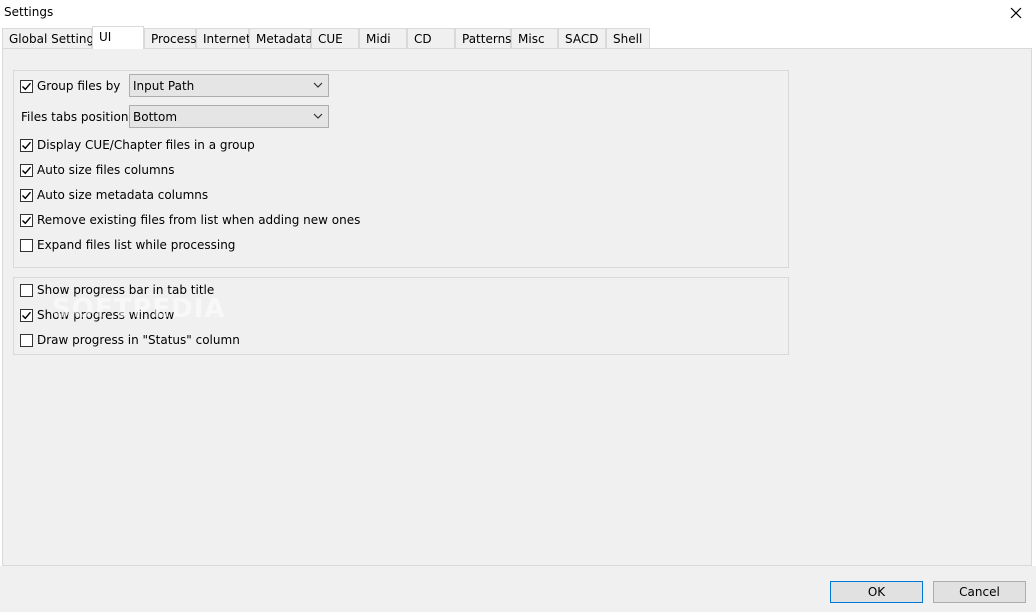  Describe the element at coordinates (582, 38) in the screenshot. I see `tab-sacd: SACD` at that location.